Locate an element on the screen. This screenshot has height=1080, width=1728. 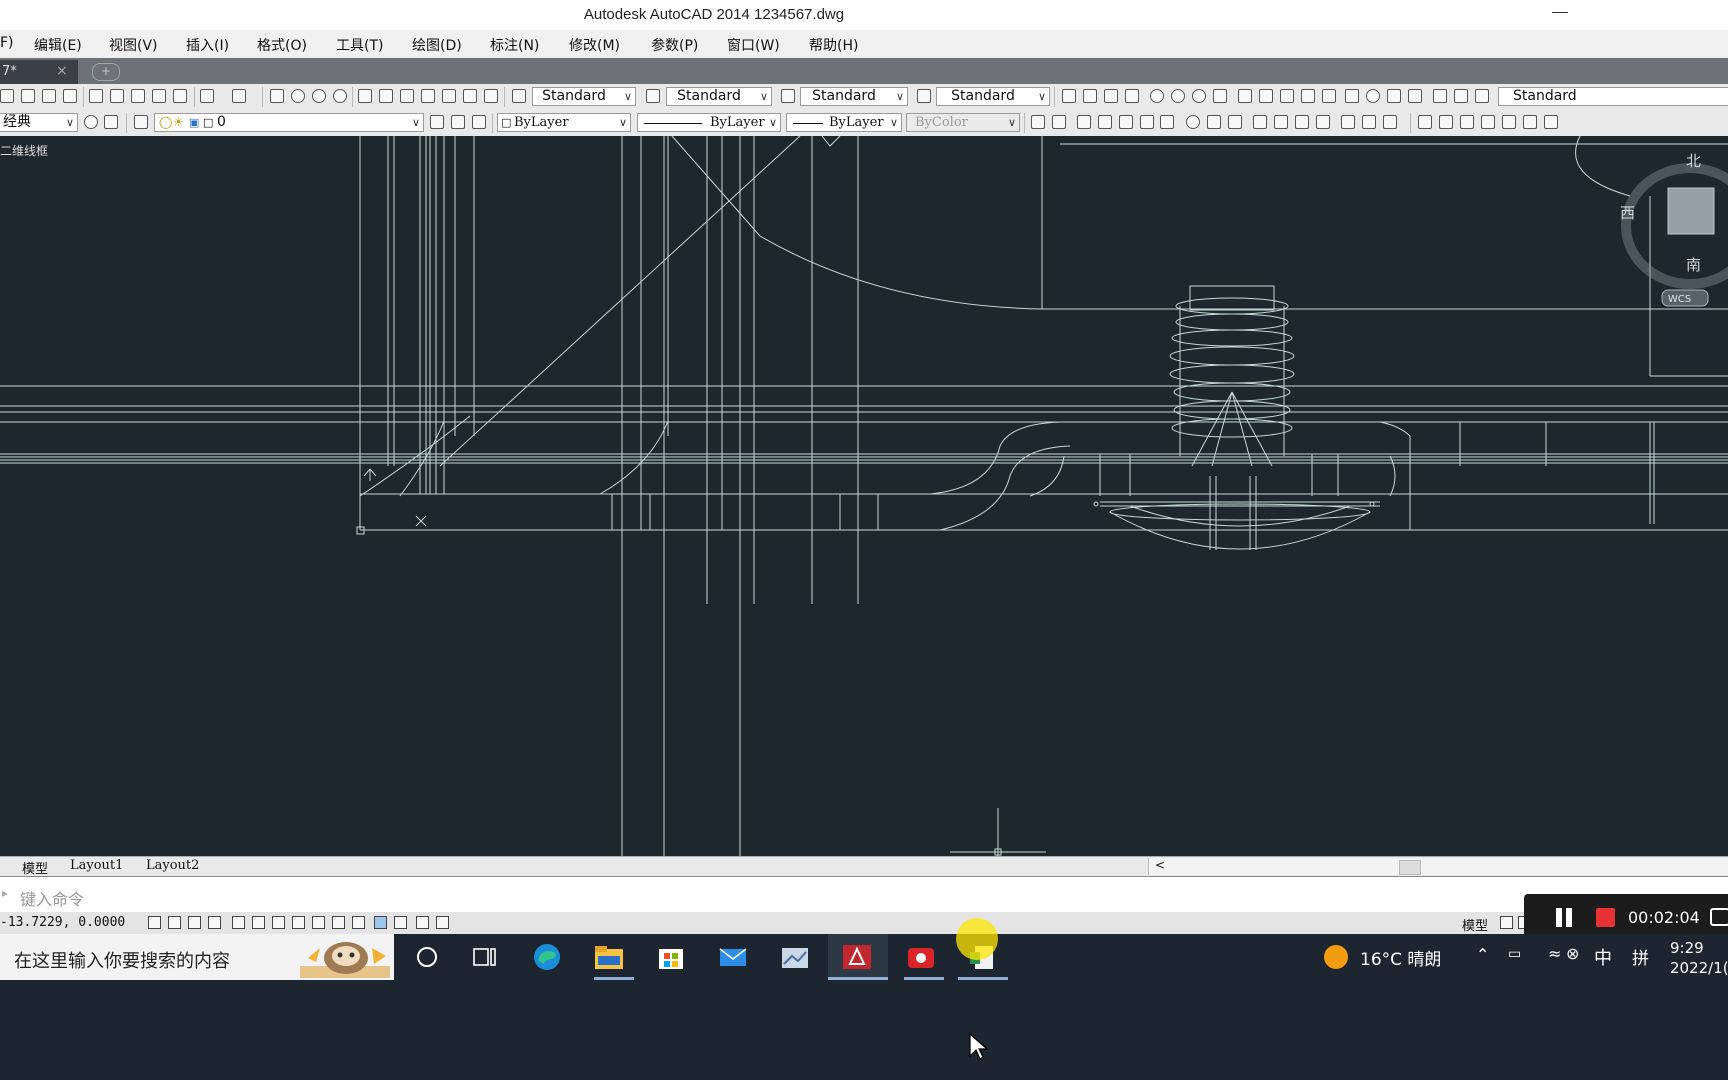
menu-tools: 工具(T) is located at coordinates (359, 45).